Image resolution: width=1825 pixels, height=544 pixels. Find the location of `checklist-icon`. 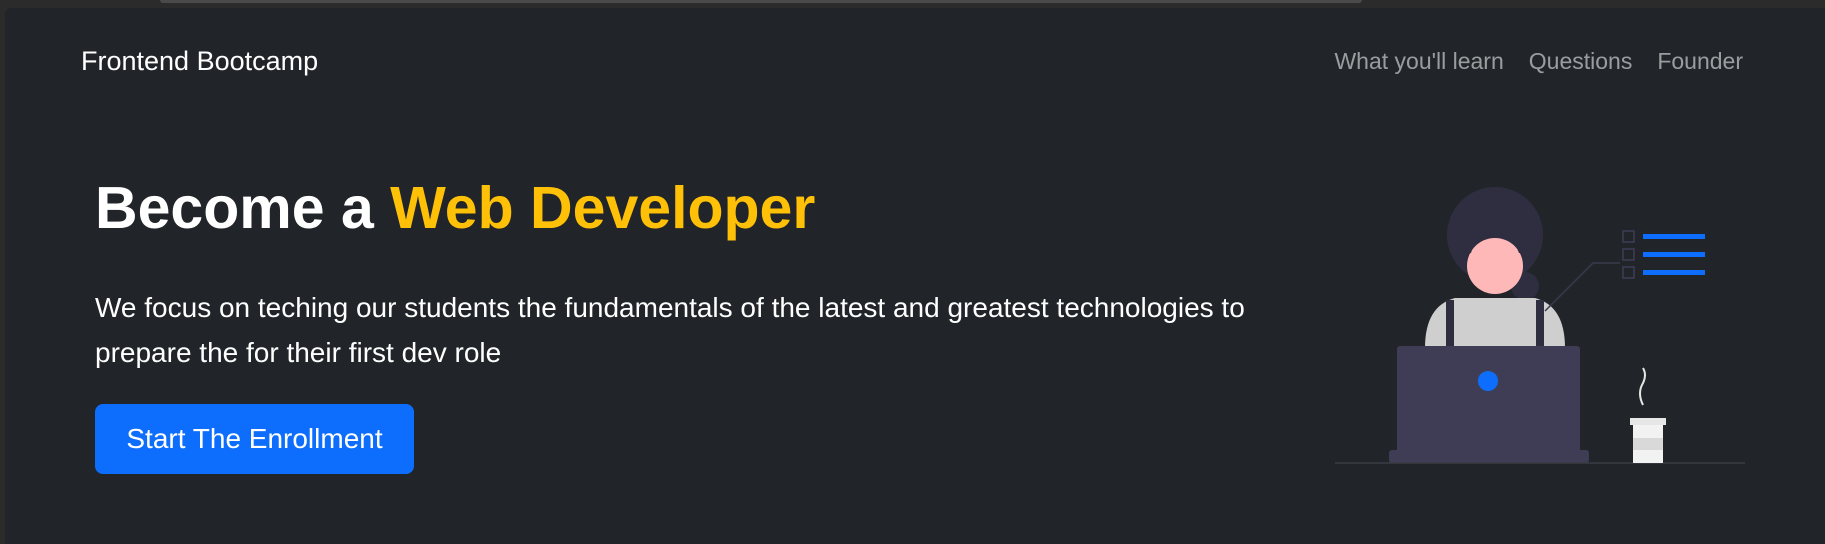

checklist-icon is located at coordinates (1663, 254).